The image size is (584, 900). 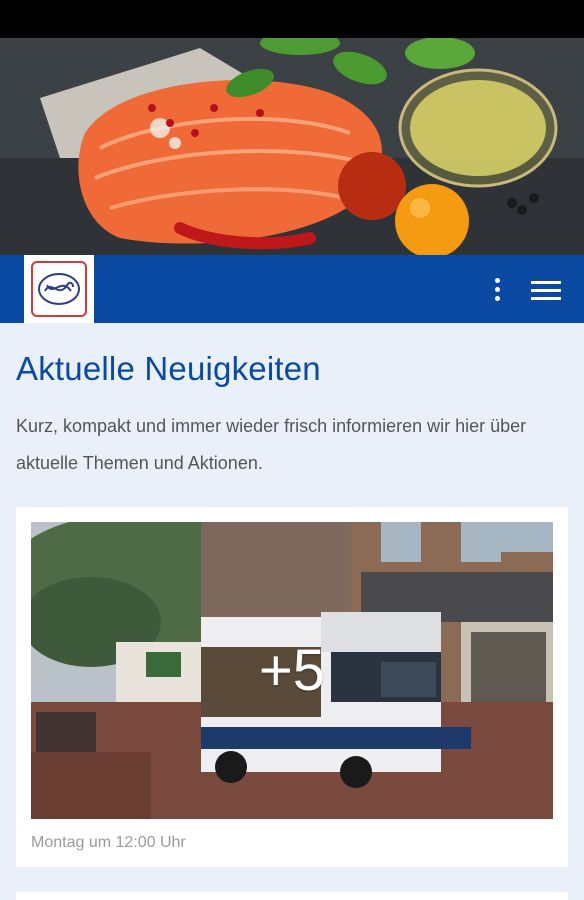 I want to click on brand-logo-icon, so click(x=59, y=289).